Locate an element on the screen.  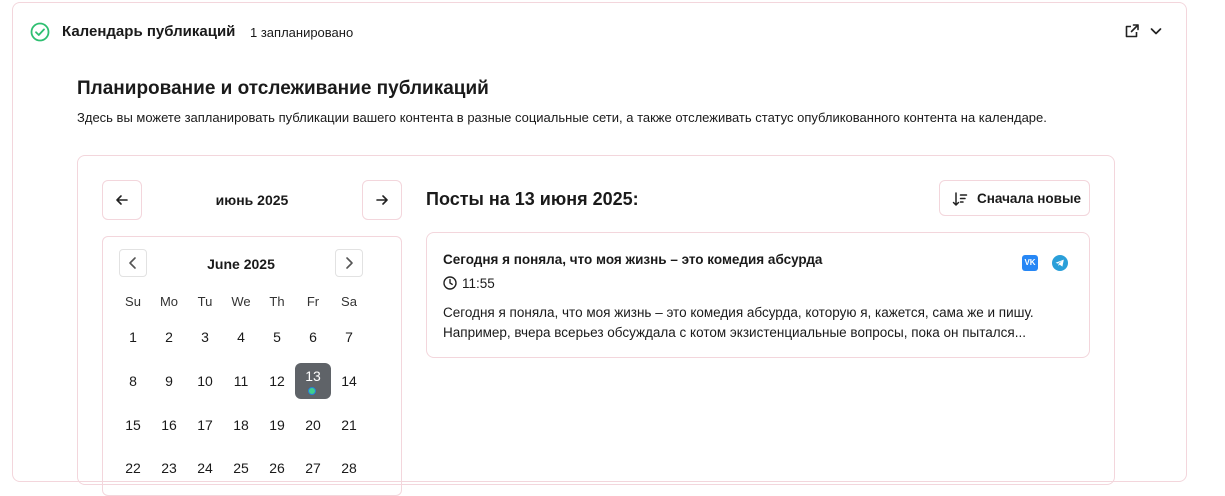
next-month-button is located at coordinates (382, 200).